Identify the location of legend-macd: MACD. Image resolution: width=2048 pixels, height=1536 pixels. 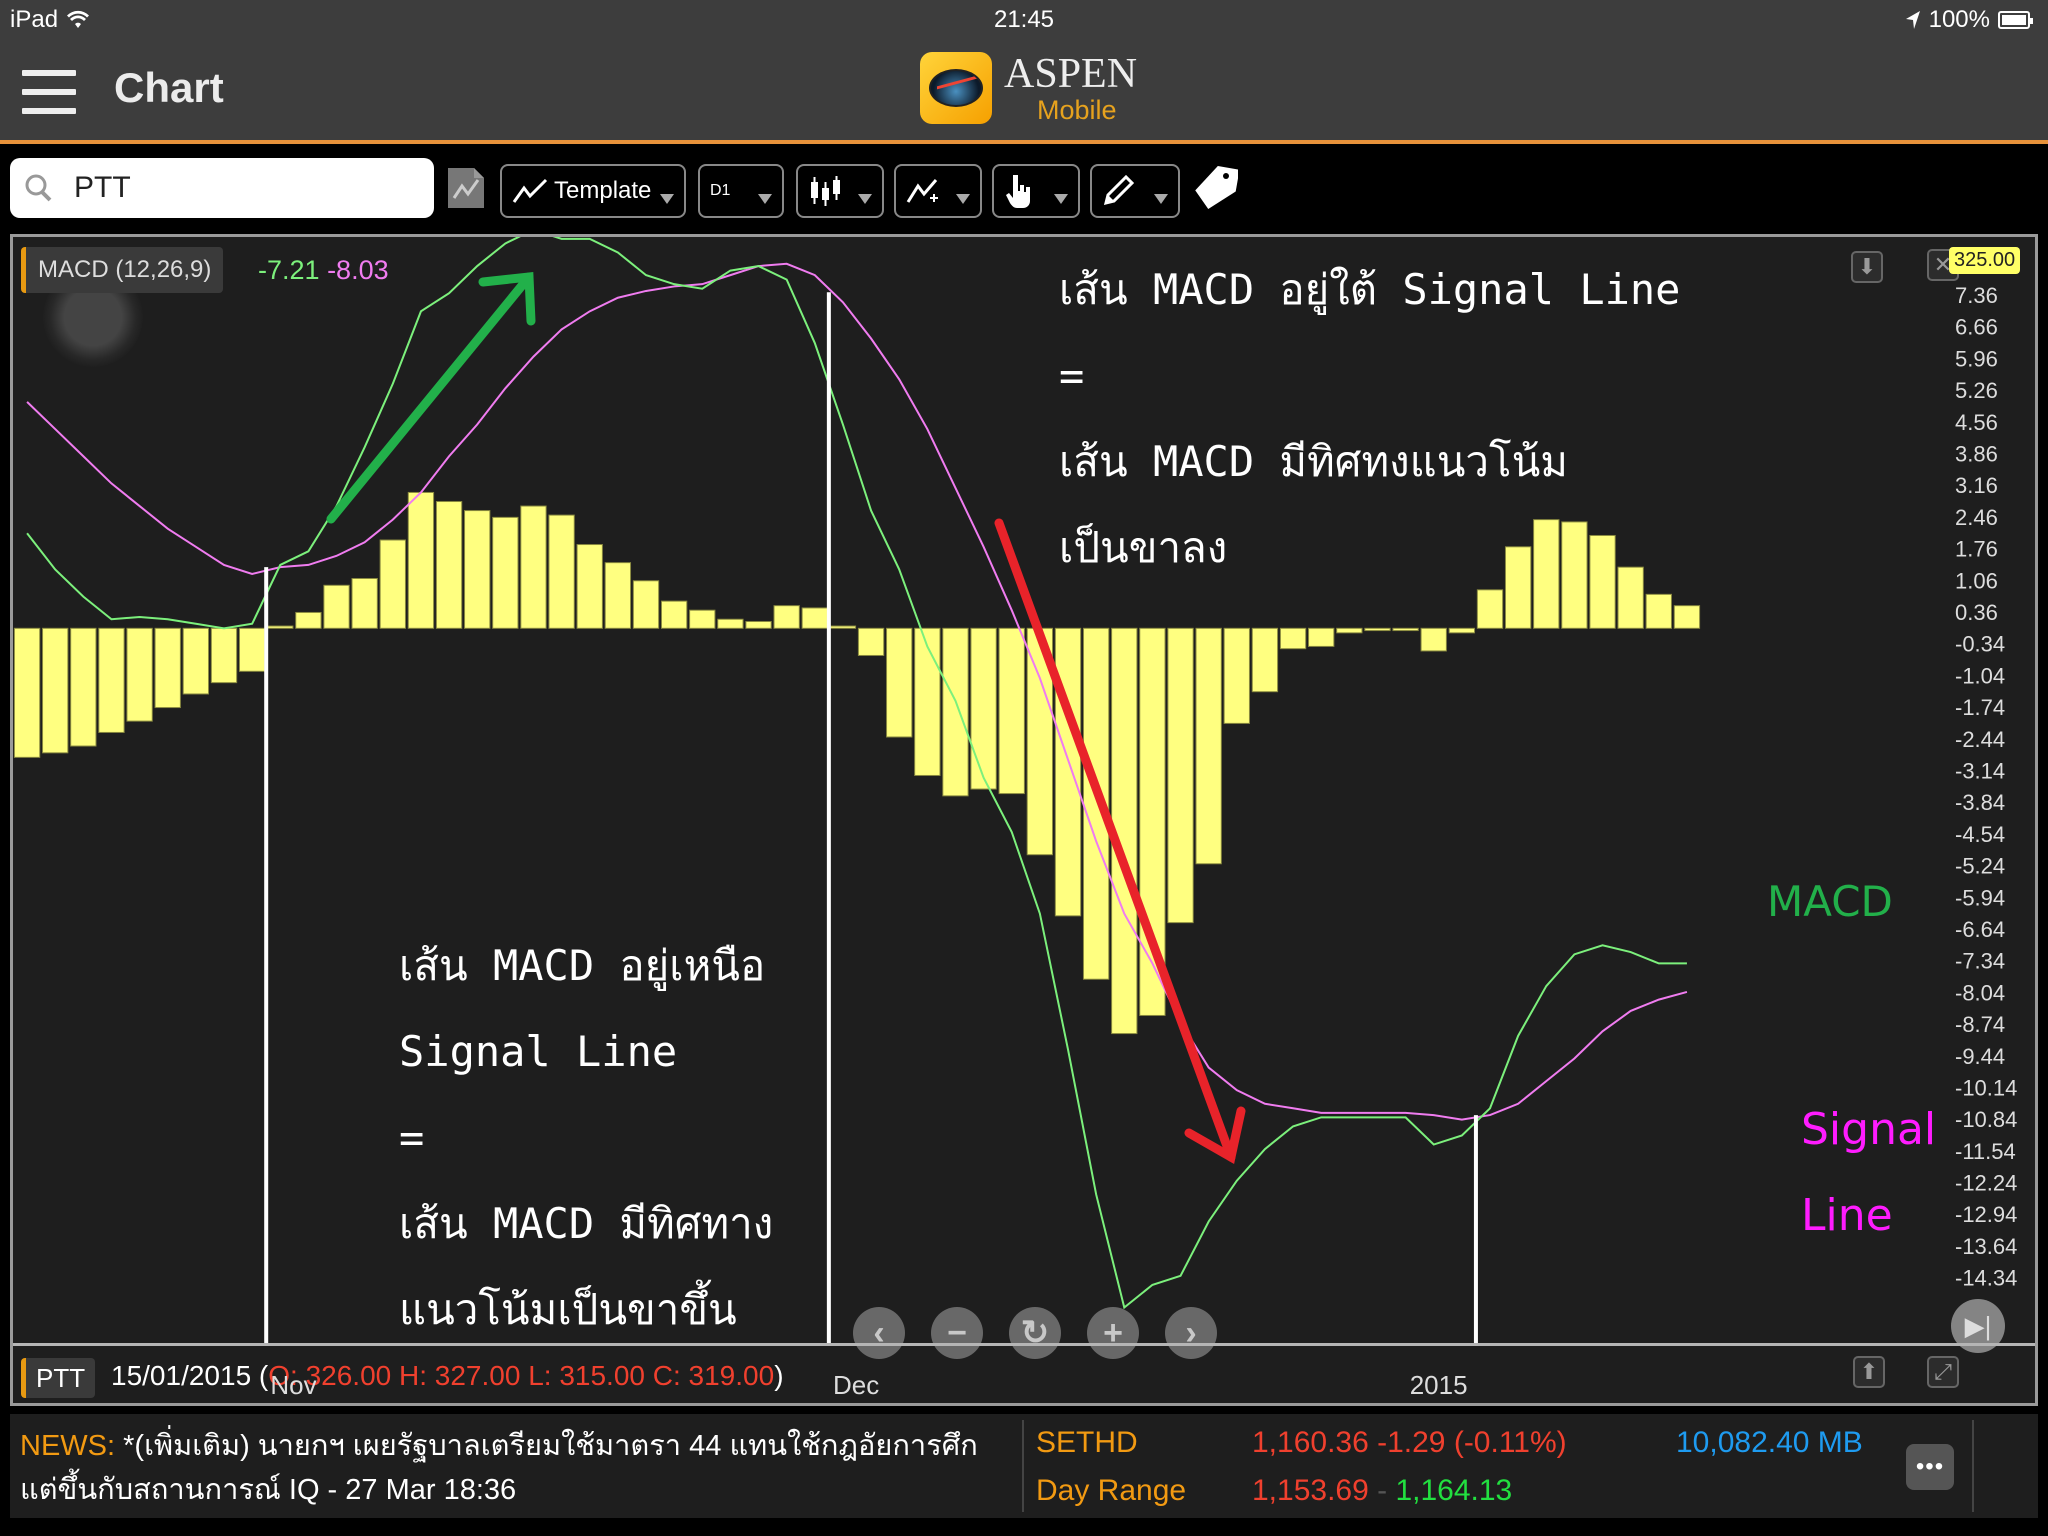
(1830, 901).